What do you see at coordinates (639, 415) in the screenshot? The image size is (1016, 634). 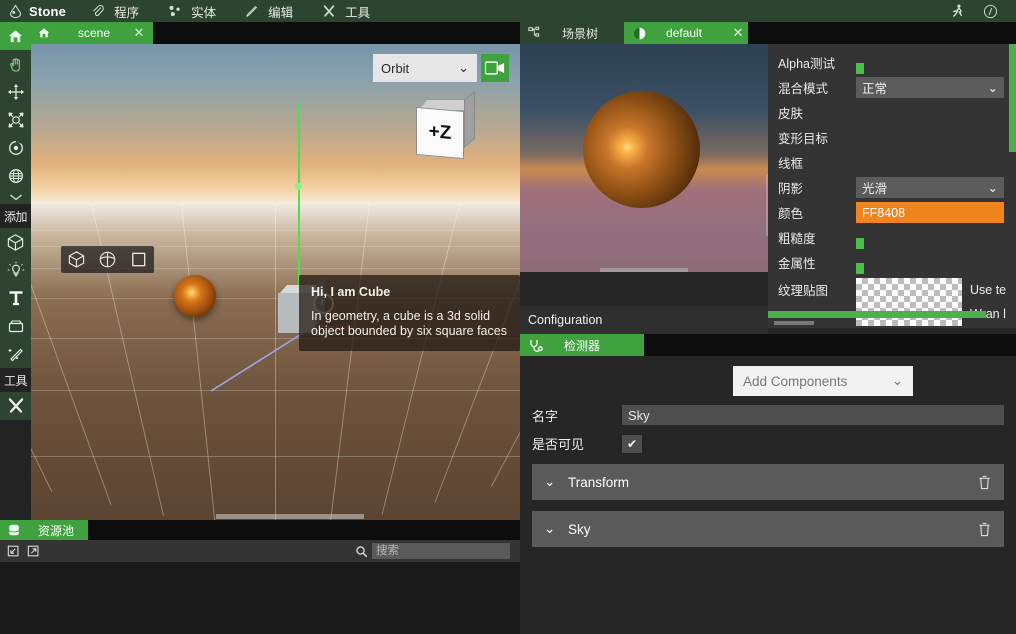 I see `inspector-name-value: Sky` at bounding box center [639, 415].